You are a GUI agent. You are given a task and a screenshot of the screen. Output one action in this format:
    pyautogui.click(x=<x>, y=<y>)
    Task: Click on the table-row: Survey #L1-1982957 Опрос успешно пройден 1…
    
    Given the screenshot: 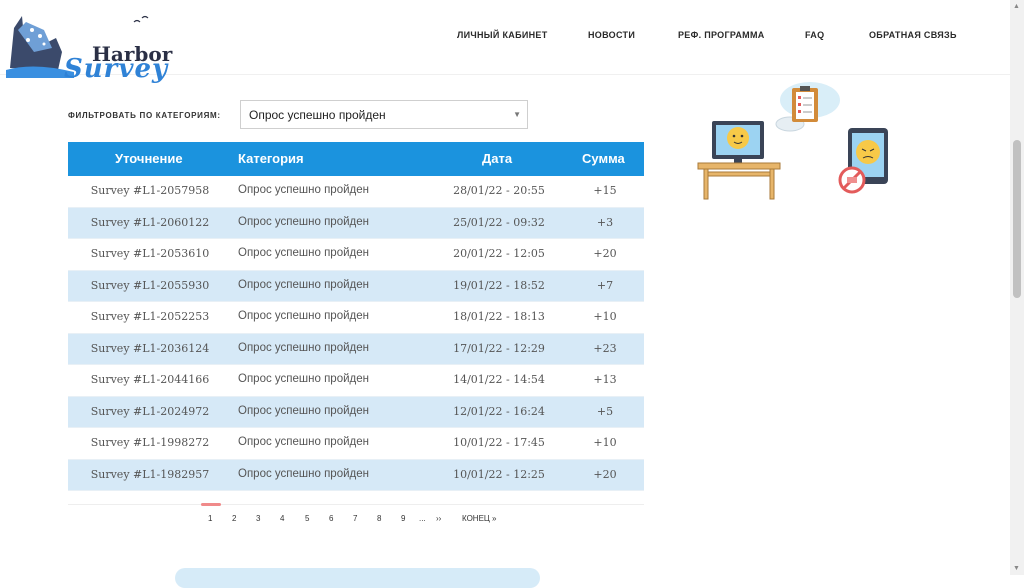 What is the action you would take?
    pyautogui.click(x=356, y=475)
    